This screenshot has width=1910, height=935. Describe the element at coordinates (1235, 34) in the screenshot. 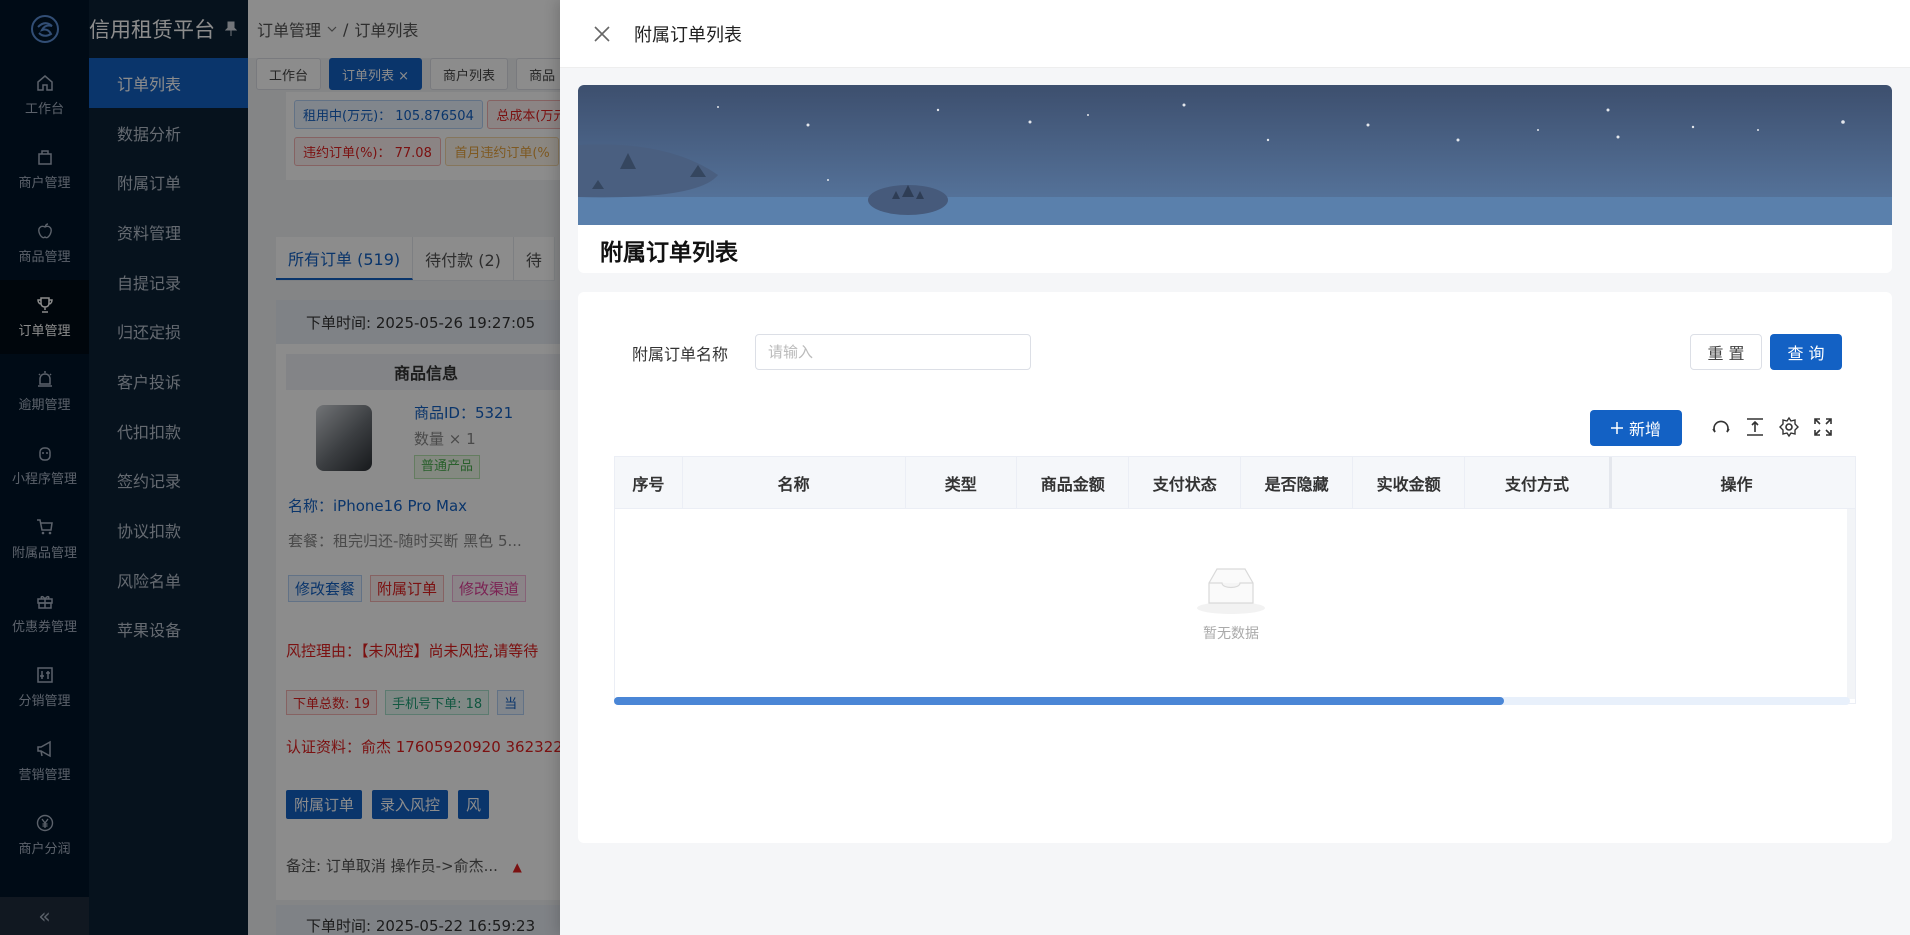

I see `drawer-header: 附属订单列表` at that location.